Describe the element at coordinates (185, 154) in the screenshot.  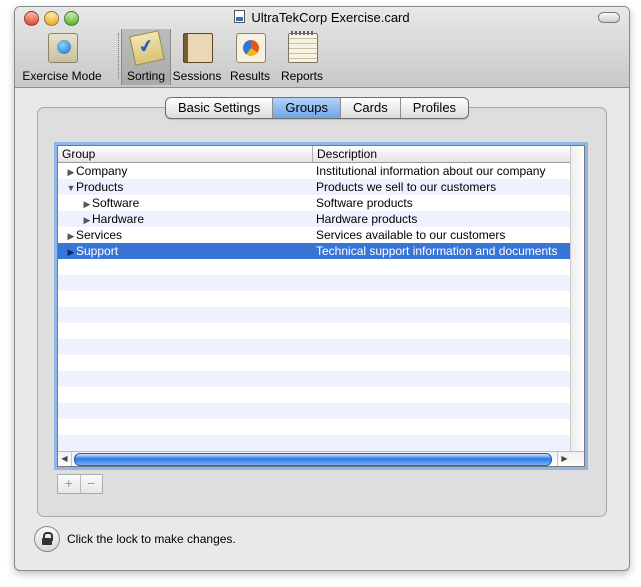
I see `column-header-group: Group` at that location.